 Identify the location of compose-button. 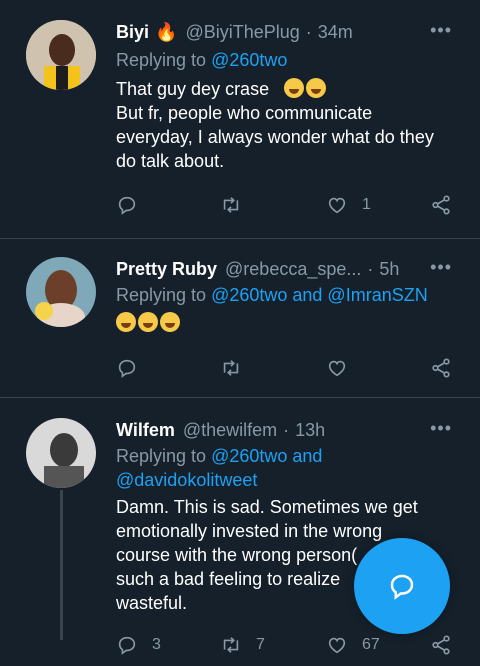
(402, 586).